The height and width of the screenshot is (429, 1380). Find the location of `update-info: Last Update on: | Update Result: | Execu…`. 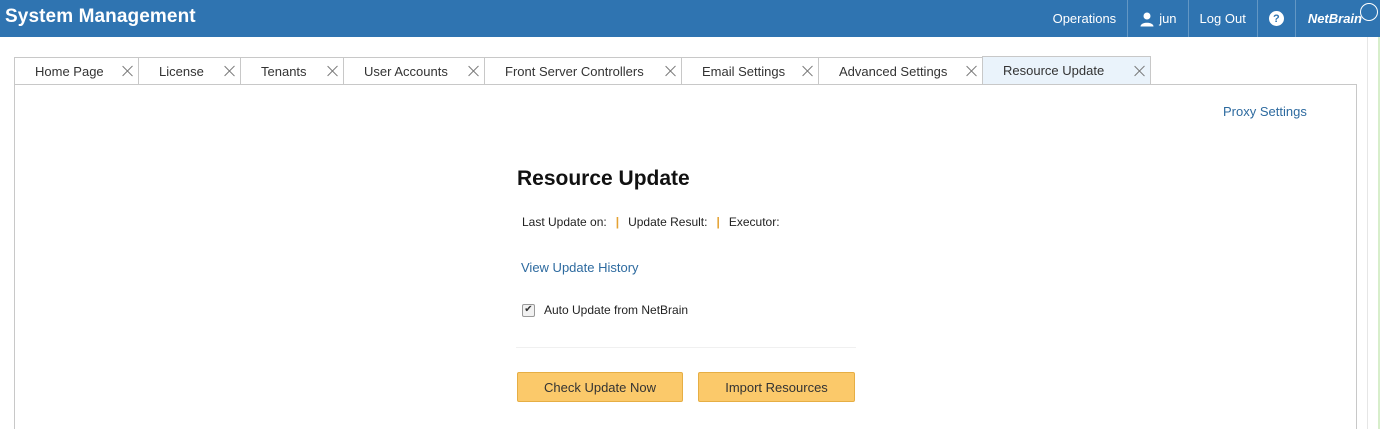

update-info: Last Update on: | Update Result: | Execu… is located at coordinates (651, 222).